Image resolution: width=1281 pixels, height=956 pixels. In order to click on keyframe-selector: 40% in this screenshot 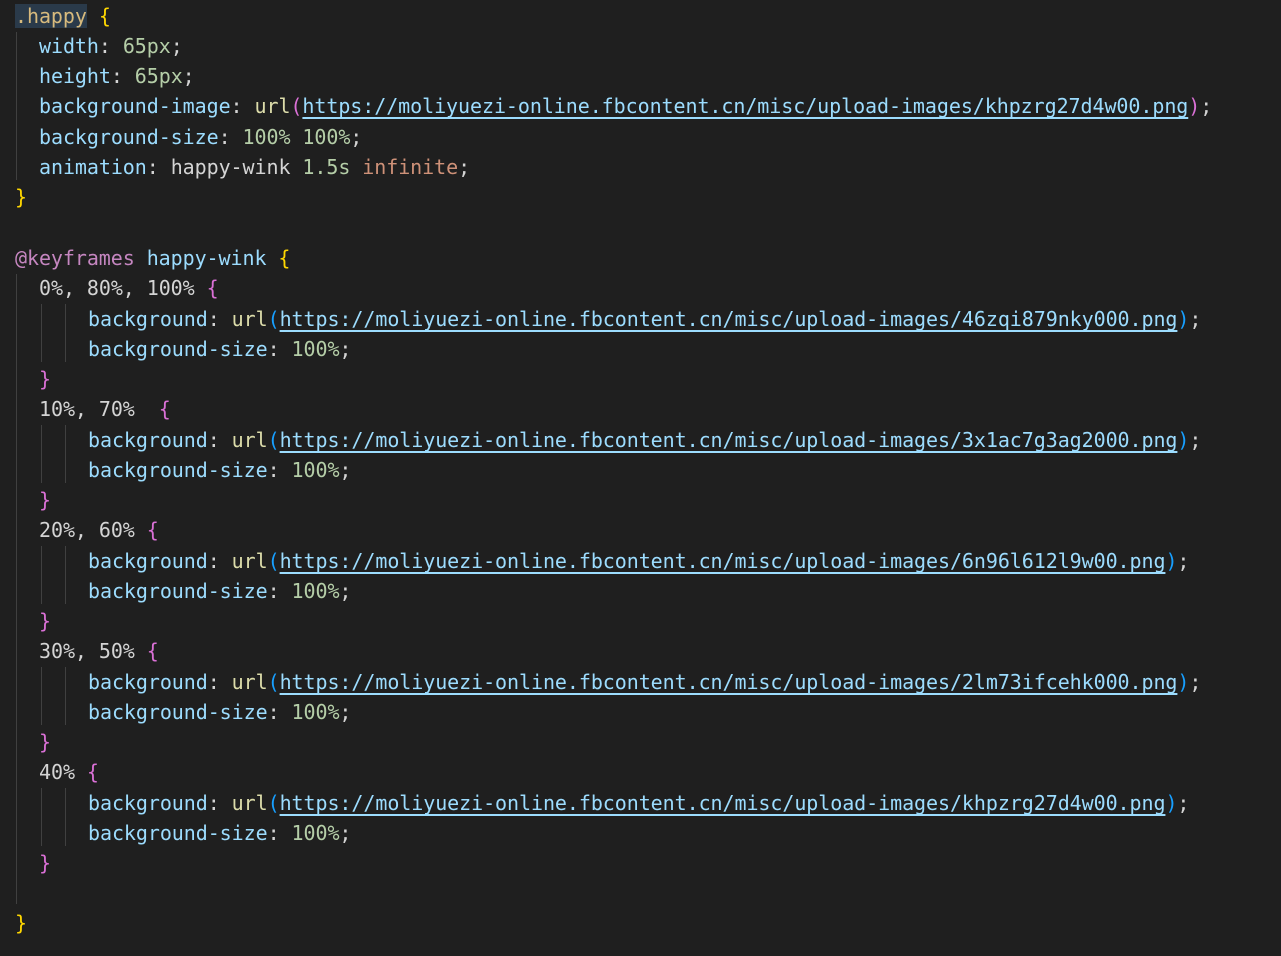, I will do `click(57, 772)`.